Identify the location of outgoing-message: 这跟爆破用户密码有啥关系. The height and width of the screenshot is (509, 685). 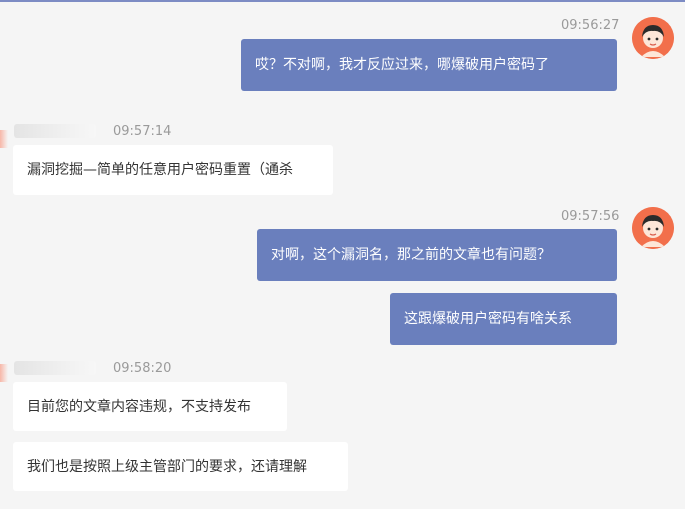
(503, 319).